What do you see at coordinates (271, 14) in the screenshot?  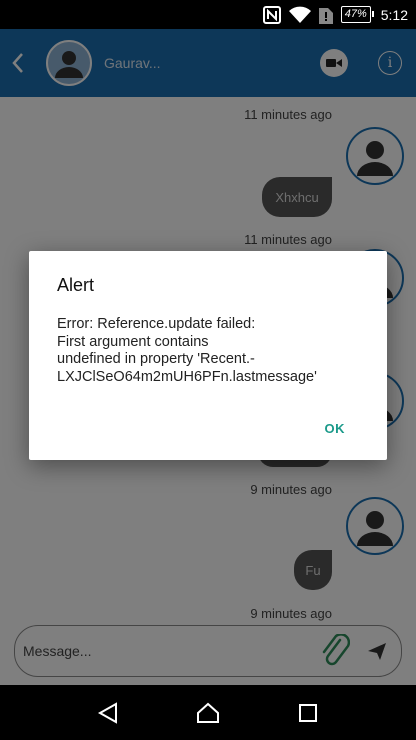 I see `nfc-icon` at bounding box center [271, 14].